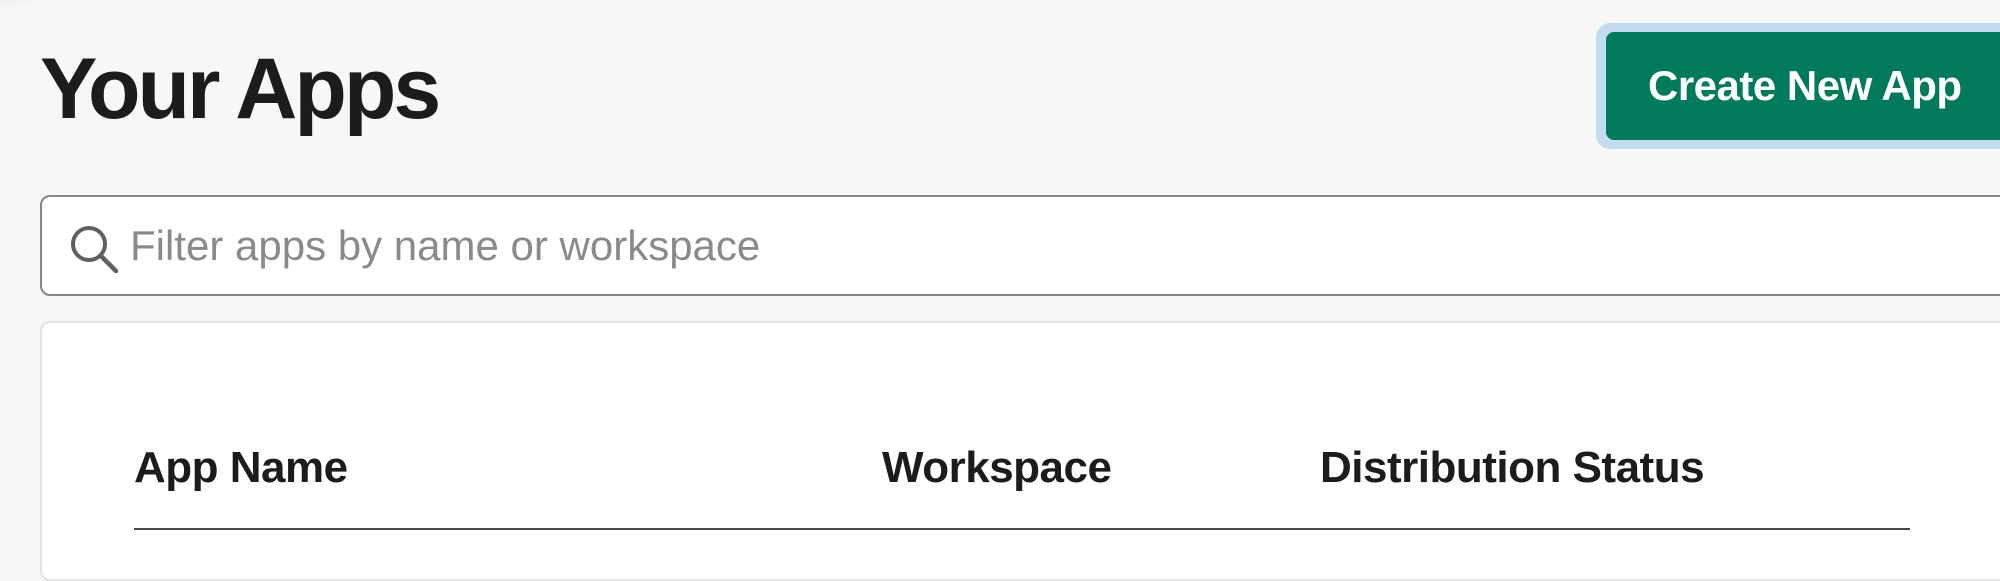  What do you see at coordinates (1022, 529) in the screenshot?
I see `header-divider` at bounding box center [1022, 529].